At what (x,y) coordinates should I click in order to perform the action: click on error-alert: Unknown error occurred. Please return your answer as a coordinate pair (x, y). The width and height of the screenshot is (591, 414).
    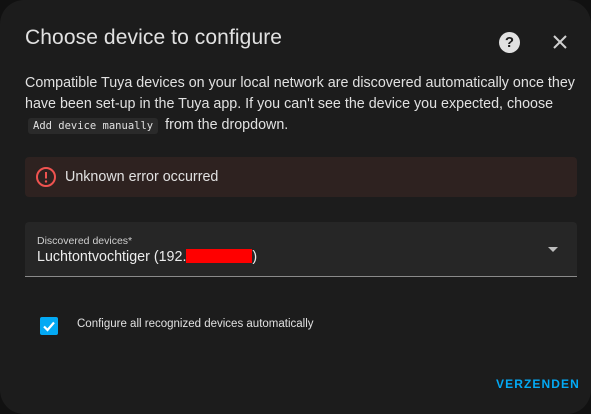
    Looking at the image, I should click on (301, 177).